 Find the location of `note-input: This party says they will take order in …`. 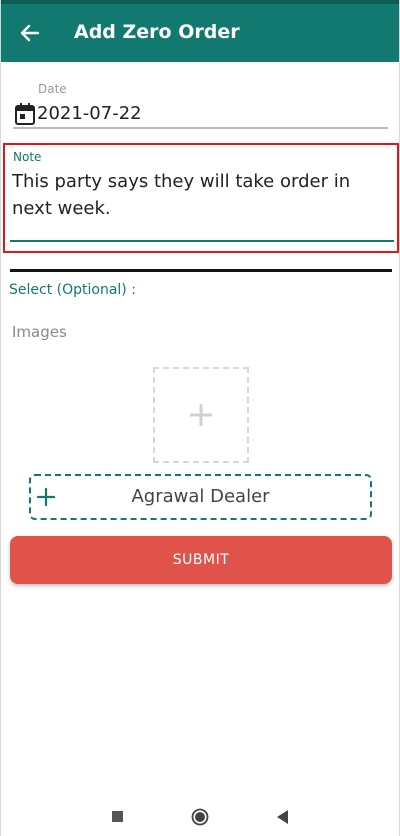

note-input: This party says they will take order in … is located at coordinates (197, 195).